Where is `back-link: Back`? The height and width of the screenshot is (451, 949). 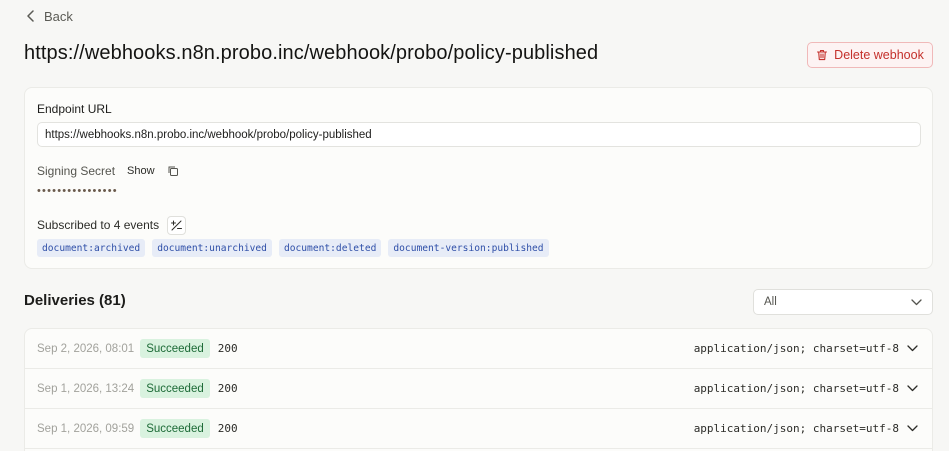 back-link: Back is located at coordinates (49, 16).